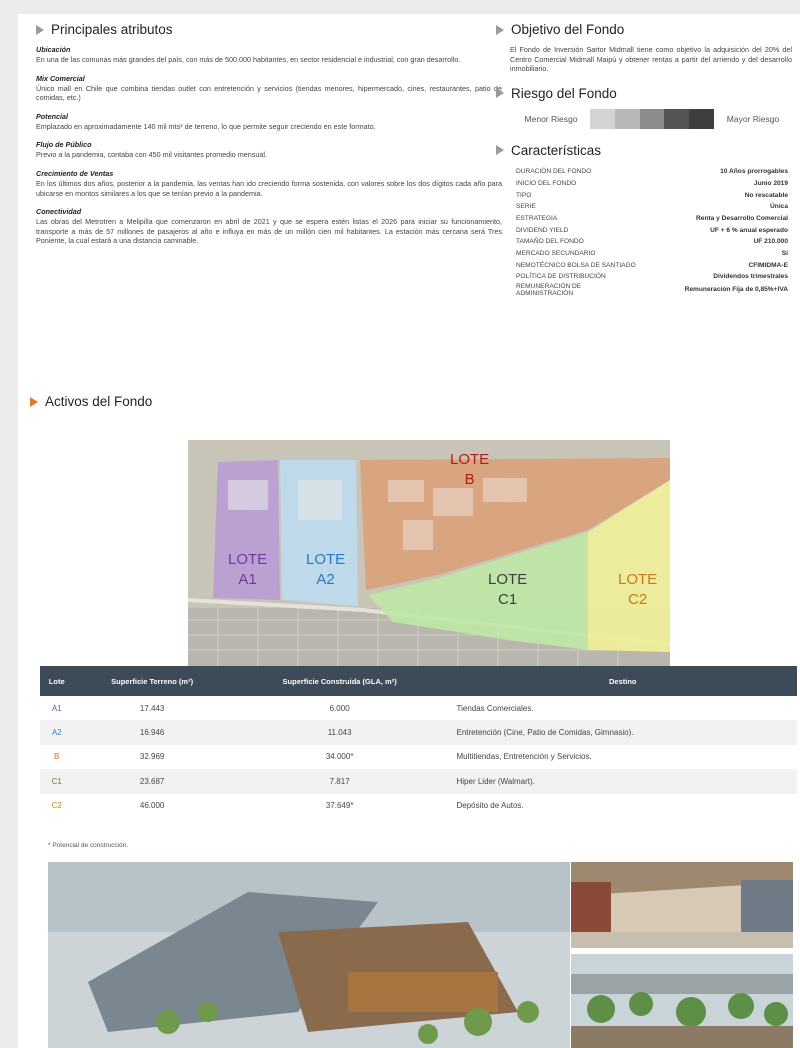  What do you see at coordinates (576, 265) in the screenshot?
I see `caracteristica-key: NEMOTÉCNICO BOLSA DE SANTIAGO` at bounding box center [576, 265].